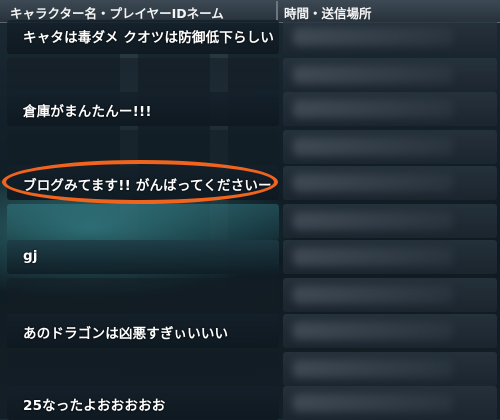 This screenshot has width=500, height=420. What do you see at coordinates (143, 257) in the screenshot?
I see `message-cell: gj` at bounding box center [143, 257].